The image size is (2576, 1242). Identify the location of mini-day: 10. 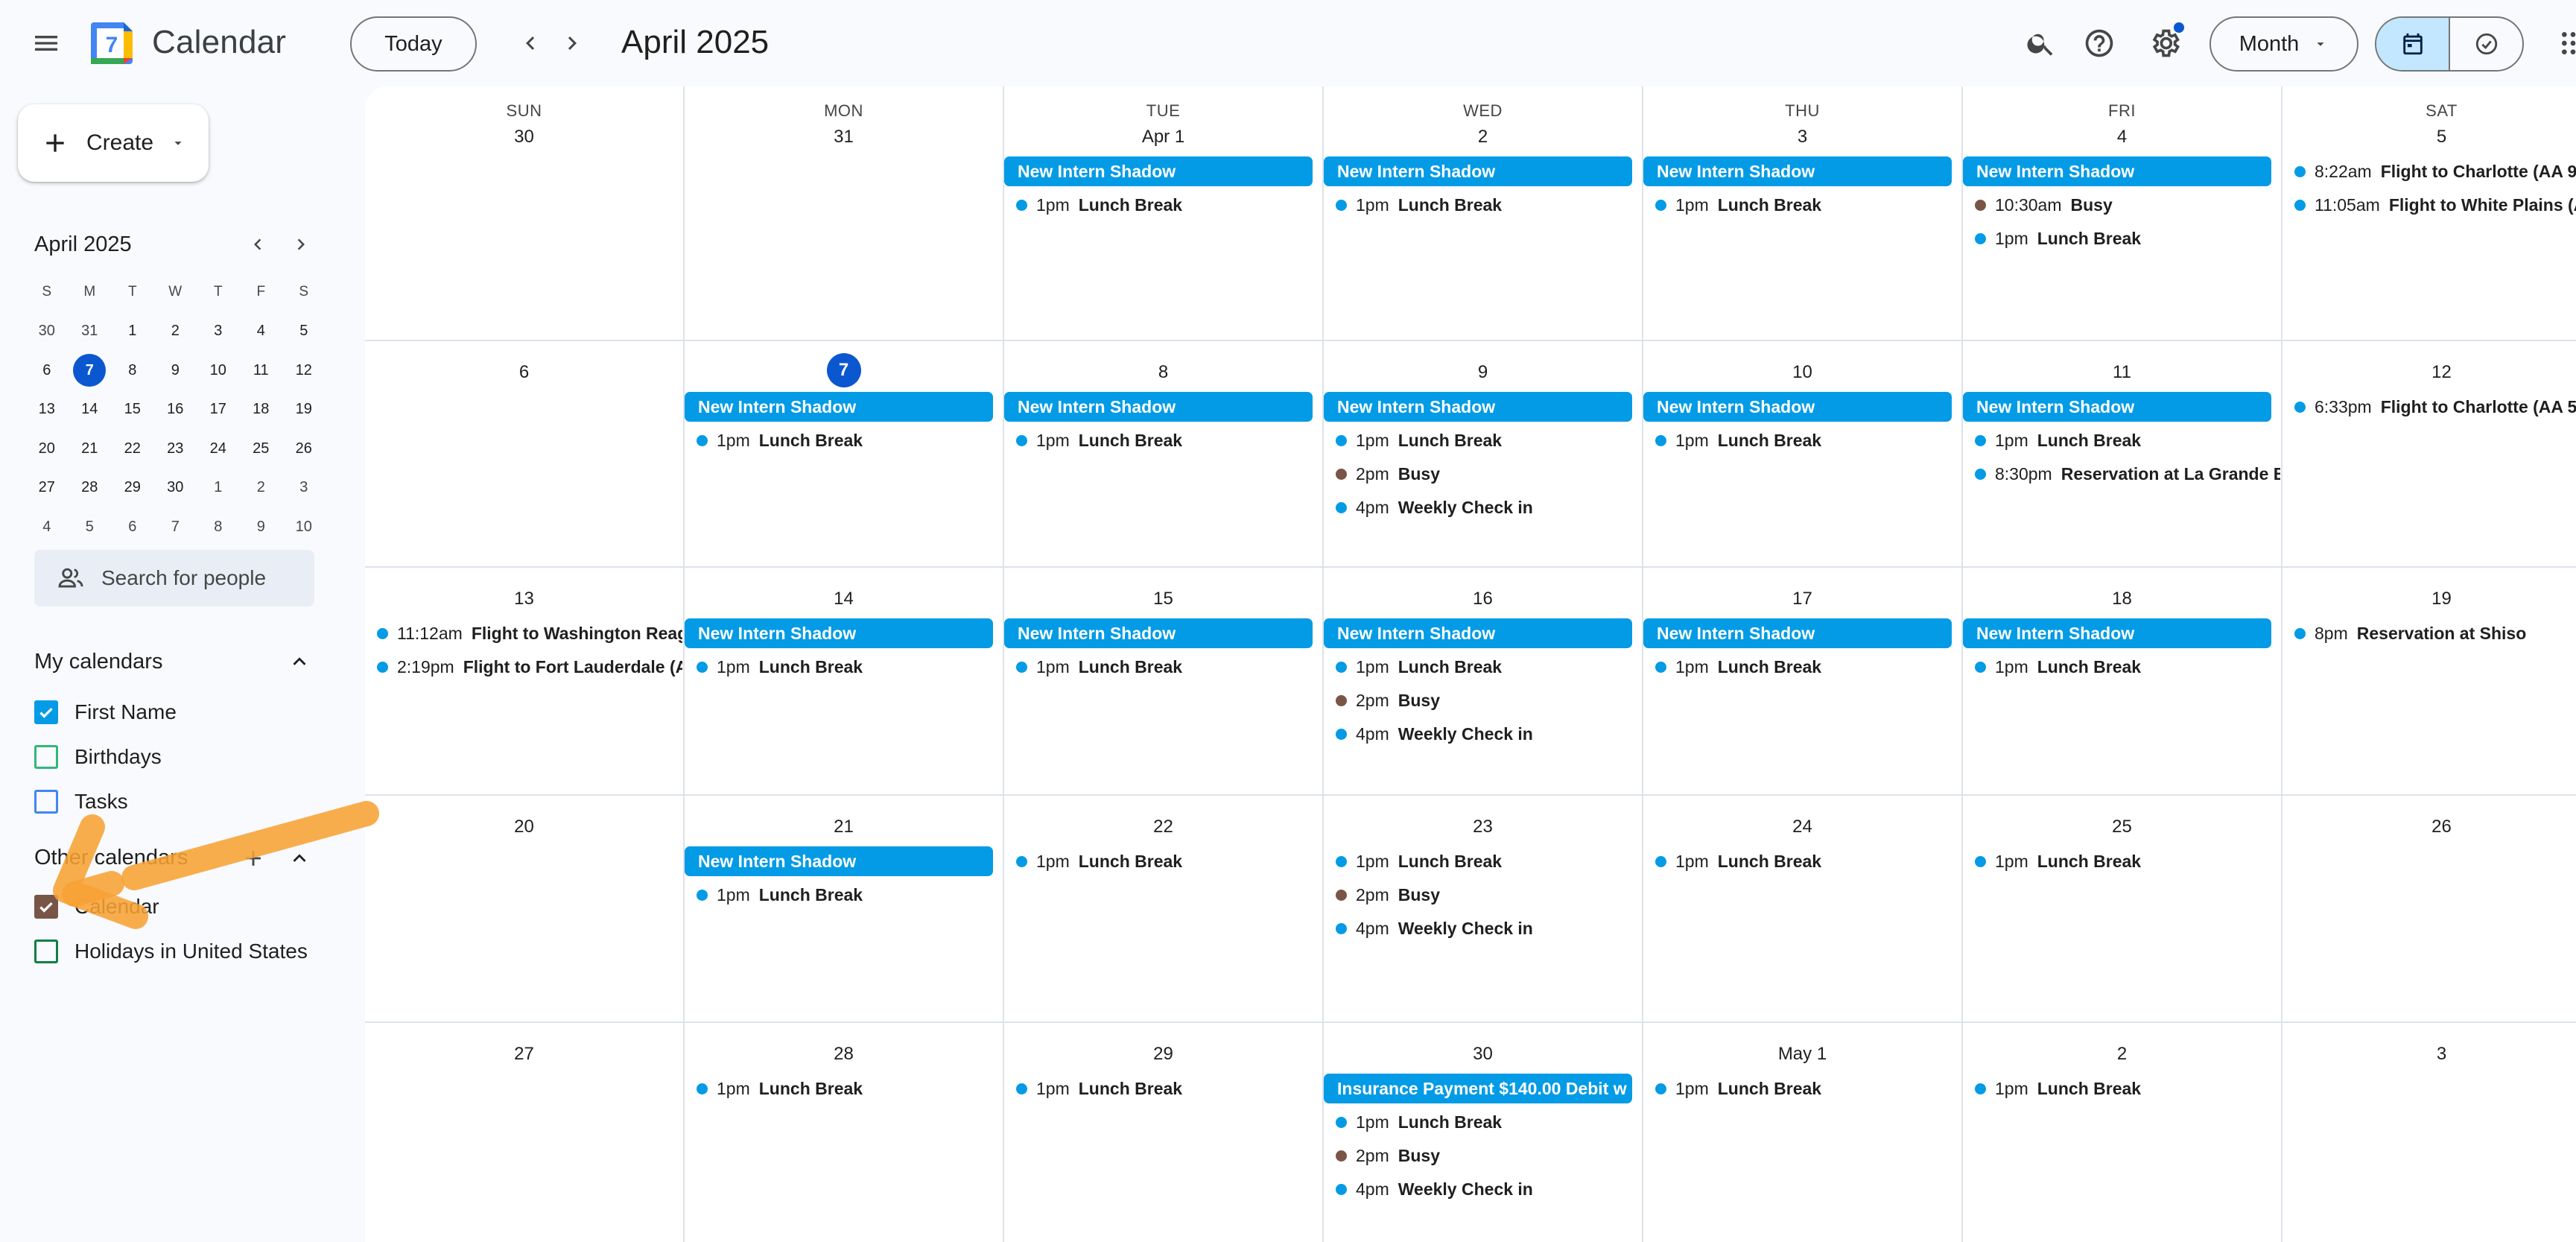
(218, 370).